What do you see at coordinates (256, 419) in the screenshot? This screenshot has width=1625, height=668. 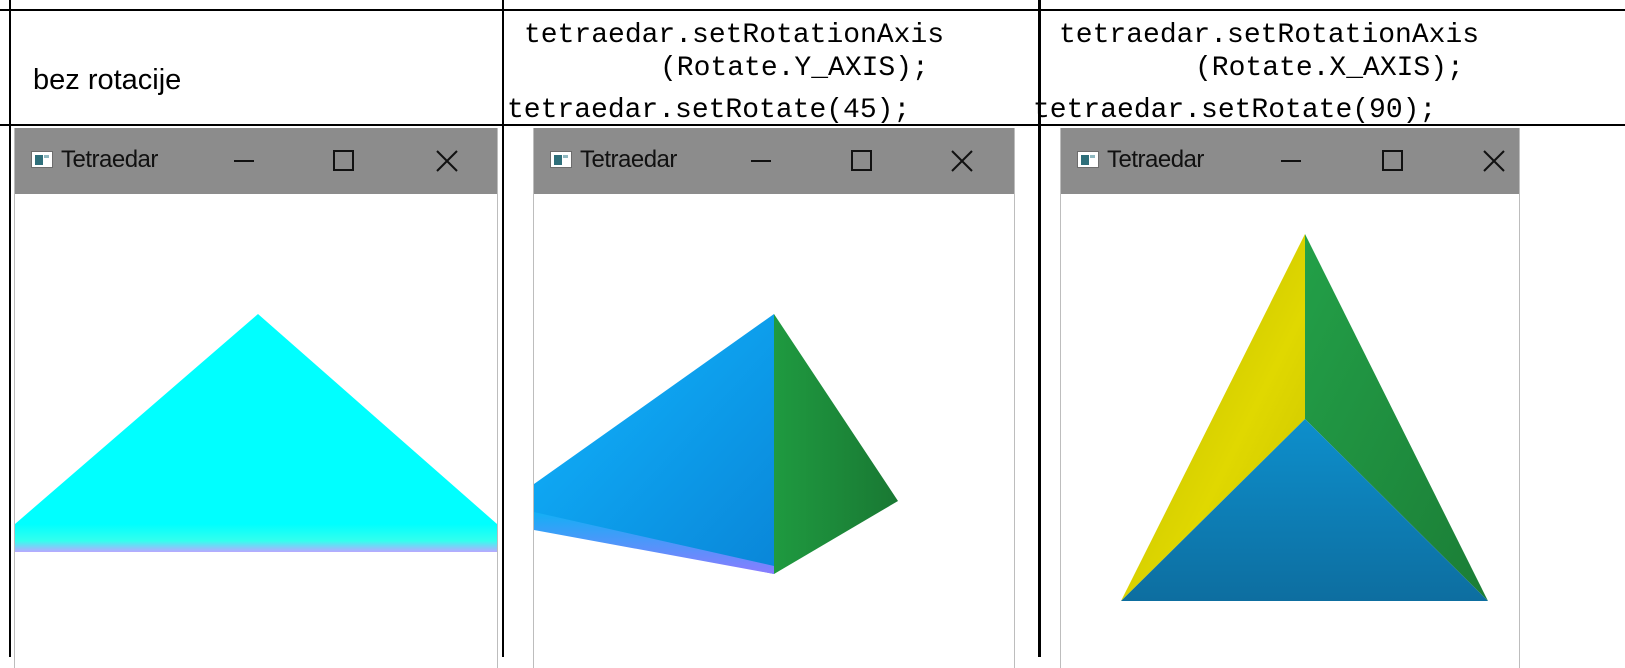 I see `tetrahedron-face-front` at bounding box center [256, 419].